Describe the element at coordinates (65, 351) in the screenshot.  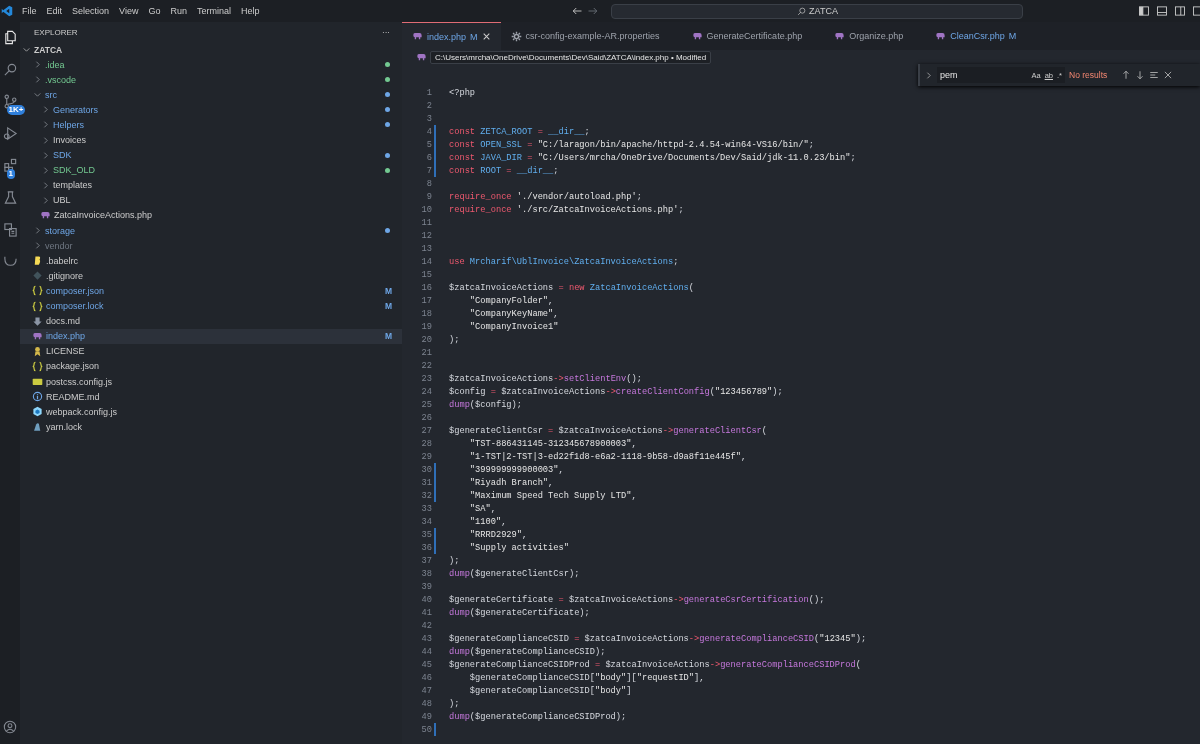
I see `file-name: LICENSE` at that location.